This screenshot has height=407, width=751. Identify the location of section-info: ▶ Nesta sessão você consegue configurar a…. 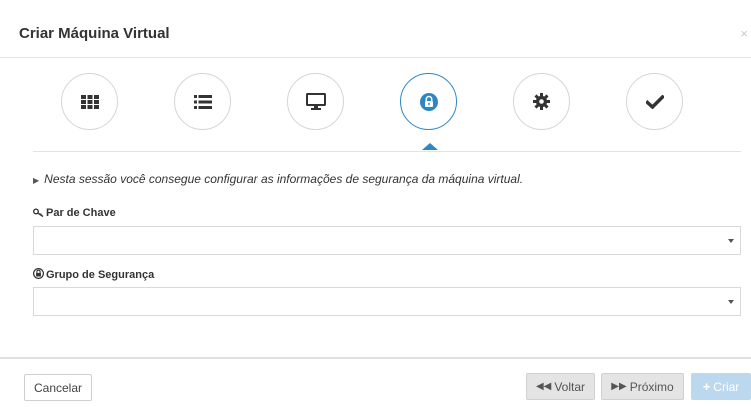
(278, 179).